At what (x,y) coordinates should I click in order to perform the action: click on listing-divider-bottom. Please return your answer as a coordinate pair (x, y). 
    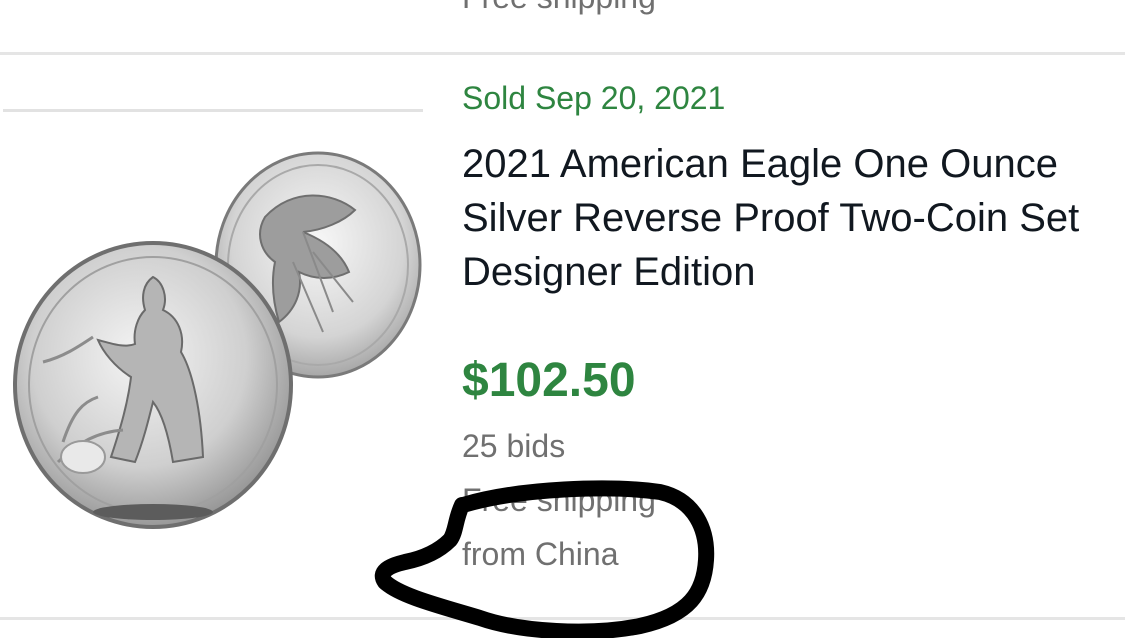
    Looking at the image, I should click on (562, 618).